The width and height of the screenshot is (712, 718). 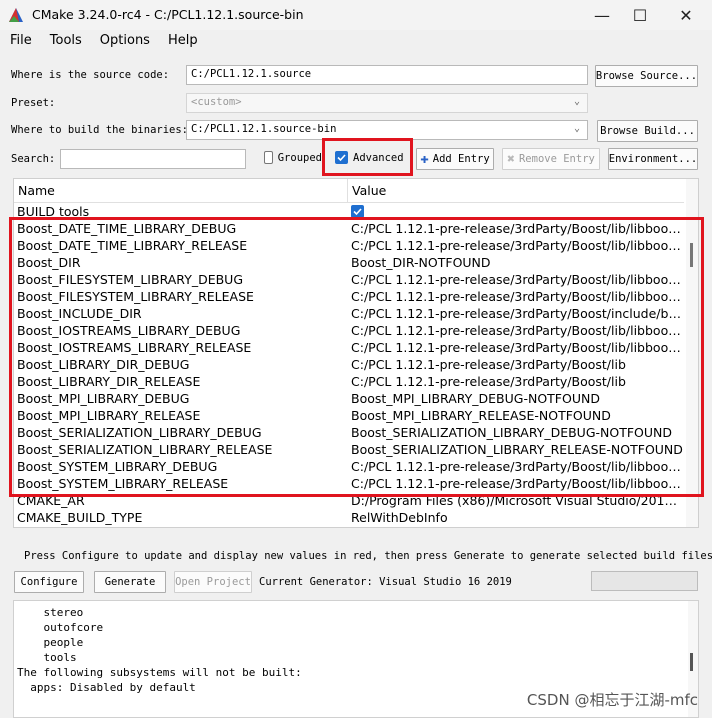 I want to click on preset-combo: <custom> ⌄, so click(x=387, y=103).